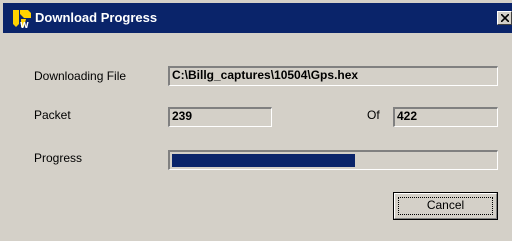 The width and height of the screenshot is (512, 241). Describe the element at coordinates (58, 158) in the screenshot. I see `progress-label: Progress` at that location.